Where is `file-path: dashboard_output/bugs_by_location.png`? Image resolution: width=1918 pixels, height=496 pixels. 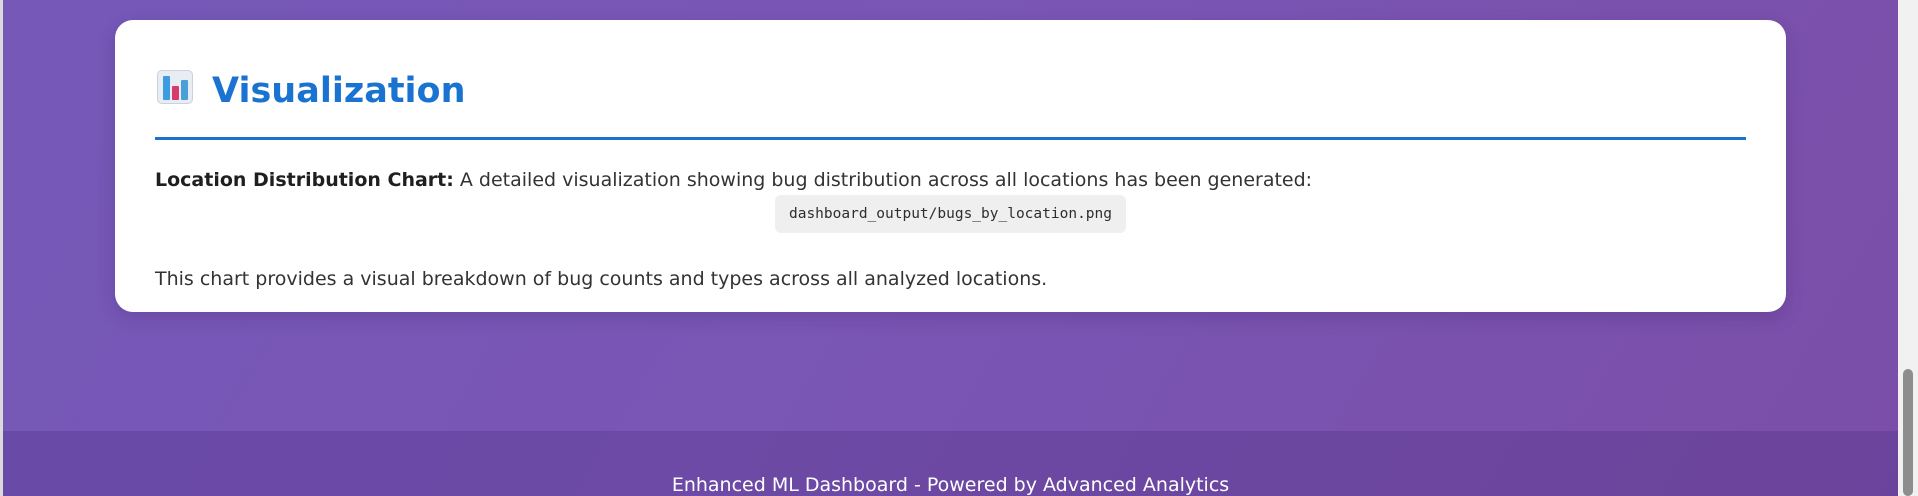 file-path: dashboard_output/bugs_by_location.png is located at coordinates (950, 214).